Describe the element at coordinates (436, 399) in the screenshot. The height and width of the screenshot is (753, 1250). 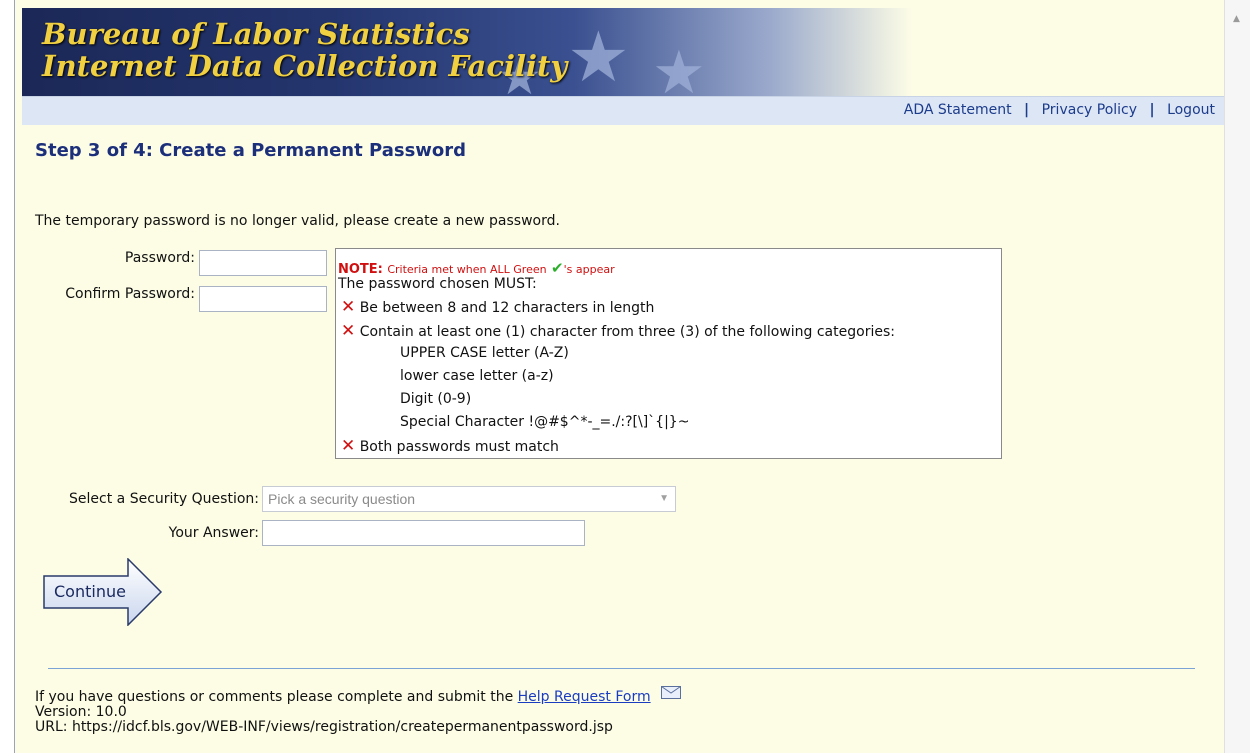
I see `category-digit: Digit (0-9)` at that location.